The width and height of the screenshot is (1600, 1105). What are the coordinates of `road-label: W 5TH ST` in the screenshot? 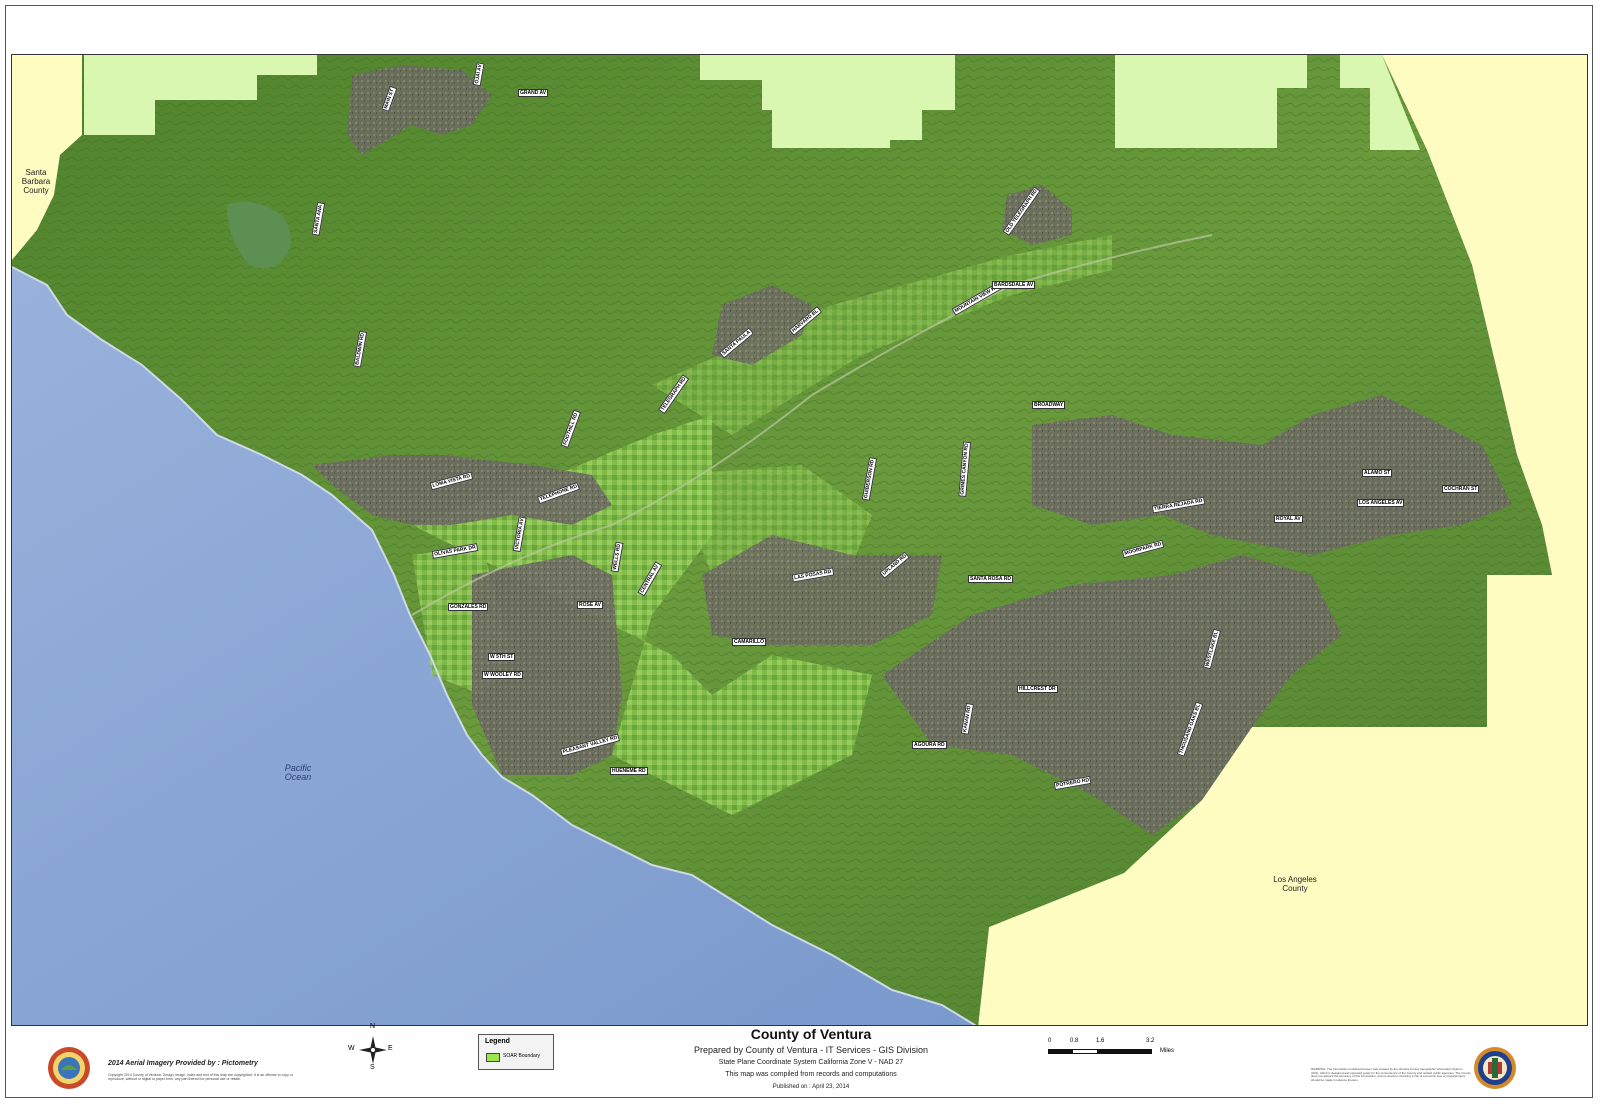 It's located at (502, 657).